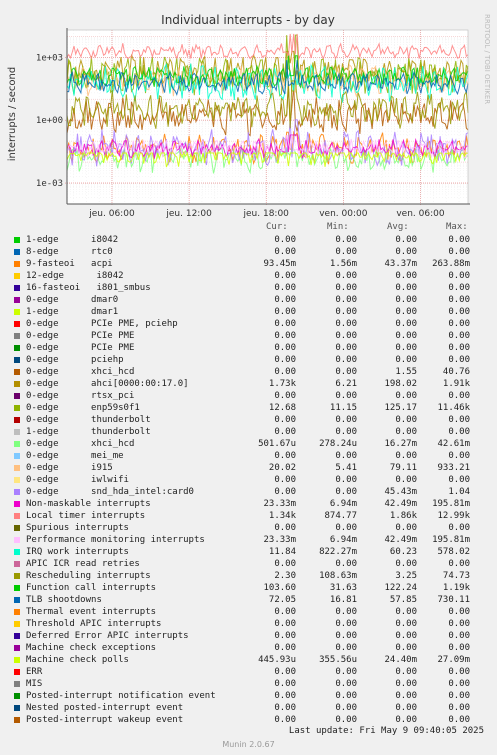  Describe the element at coordinates (94, 624) in the screenshot. I see `series-name: Threshold APIC interrupts` at that location.